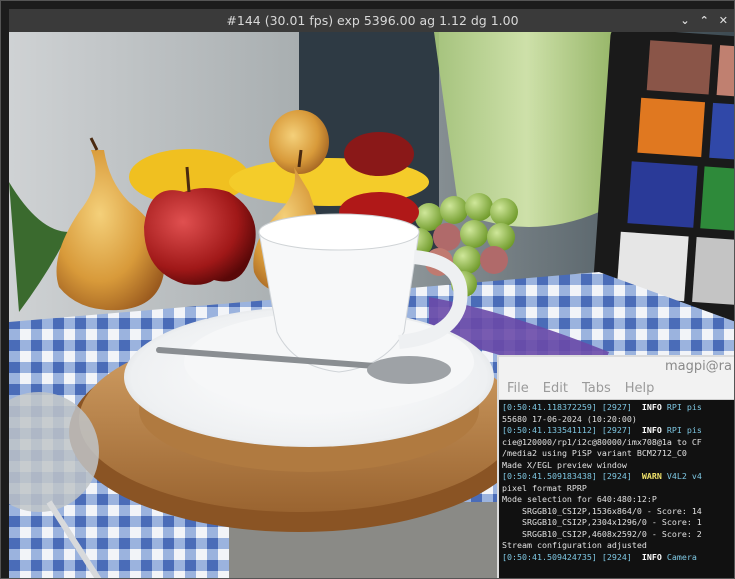 Image resolution: width=735 pixels, height=579 pixels. Describe the element at coordinates (602, 522) in the screenshot. I see `log-text: SRGGB10_CSI2P,2304x1296/0 - Score: 1` at that location.